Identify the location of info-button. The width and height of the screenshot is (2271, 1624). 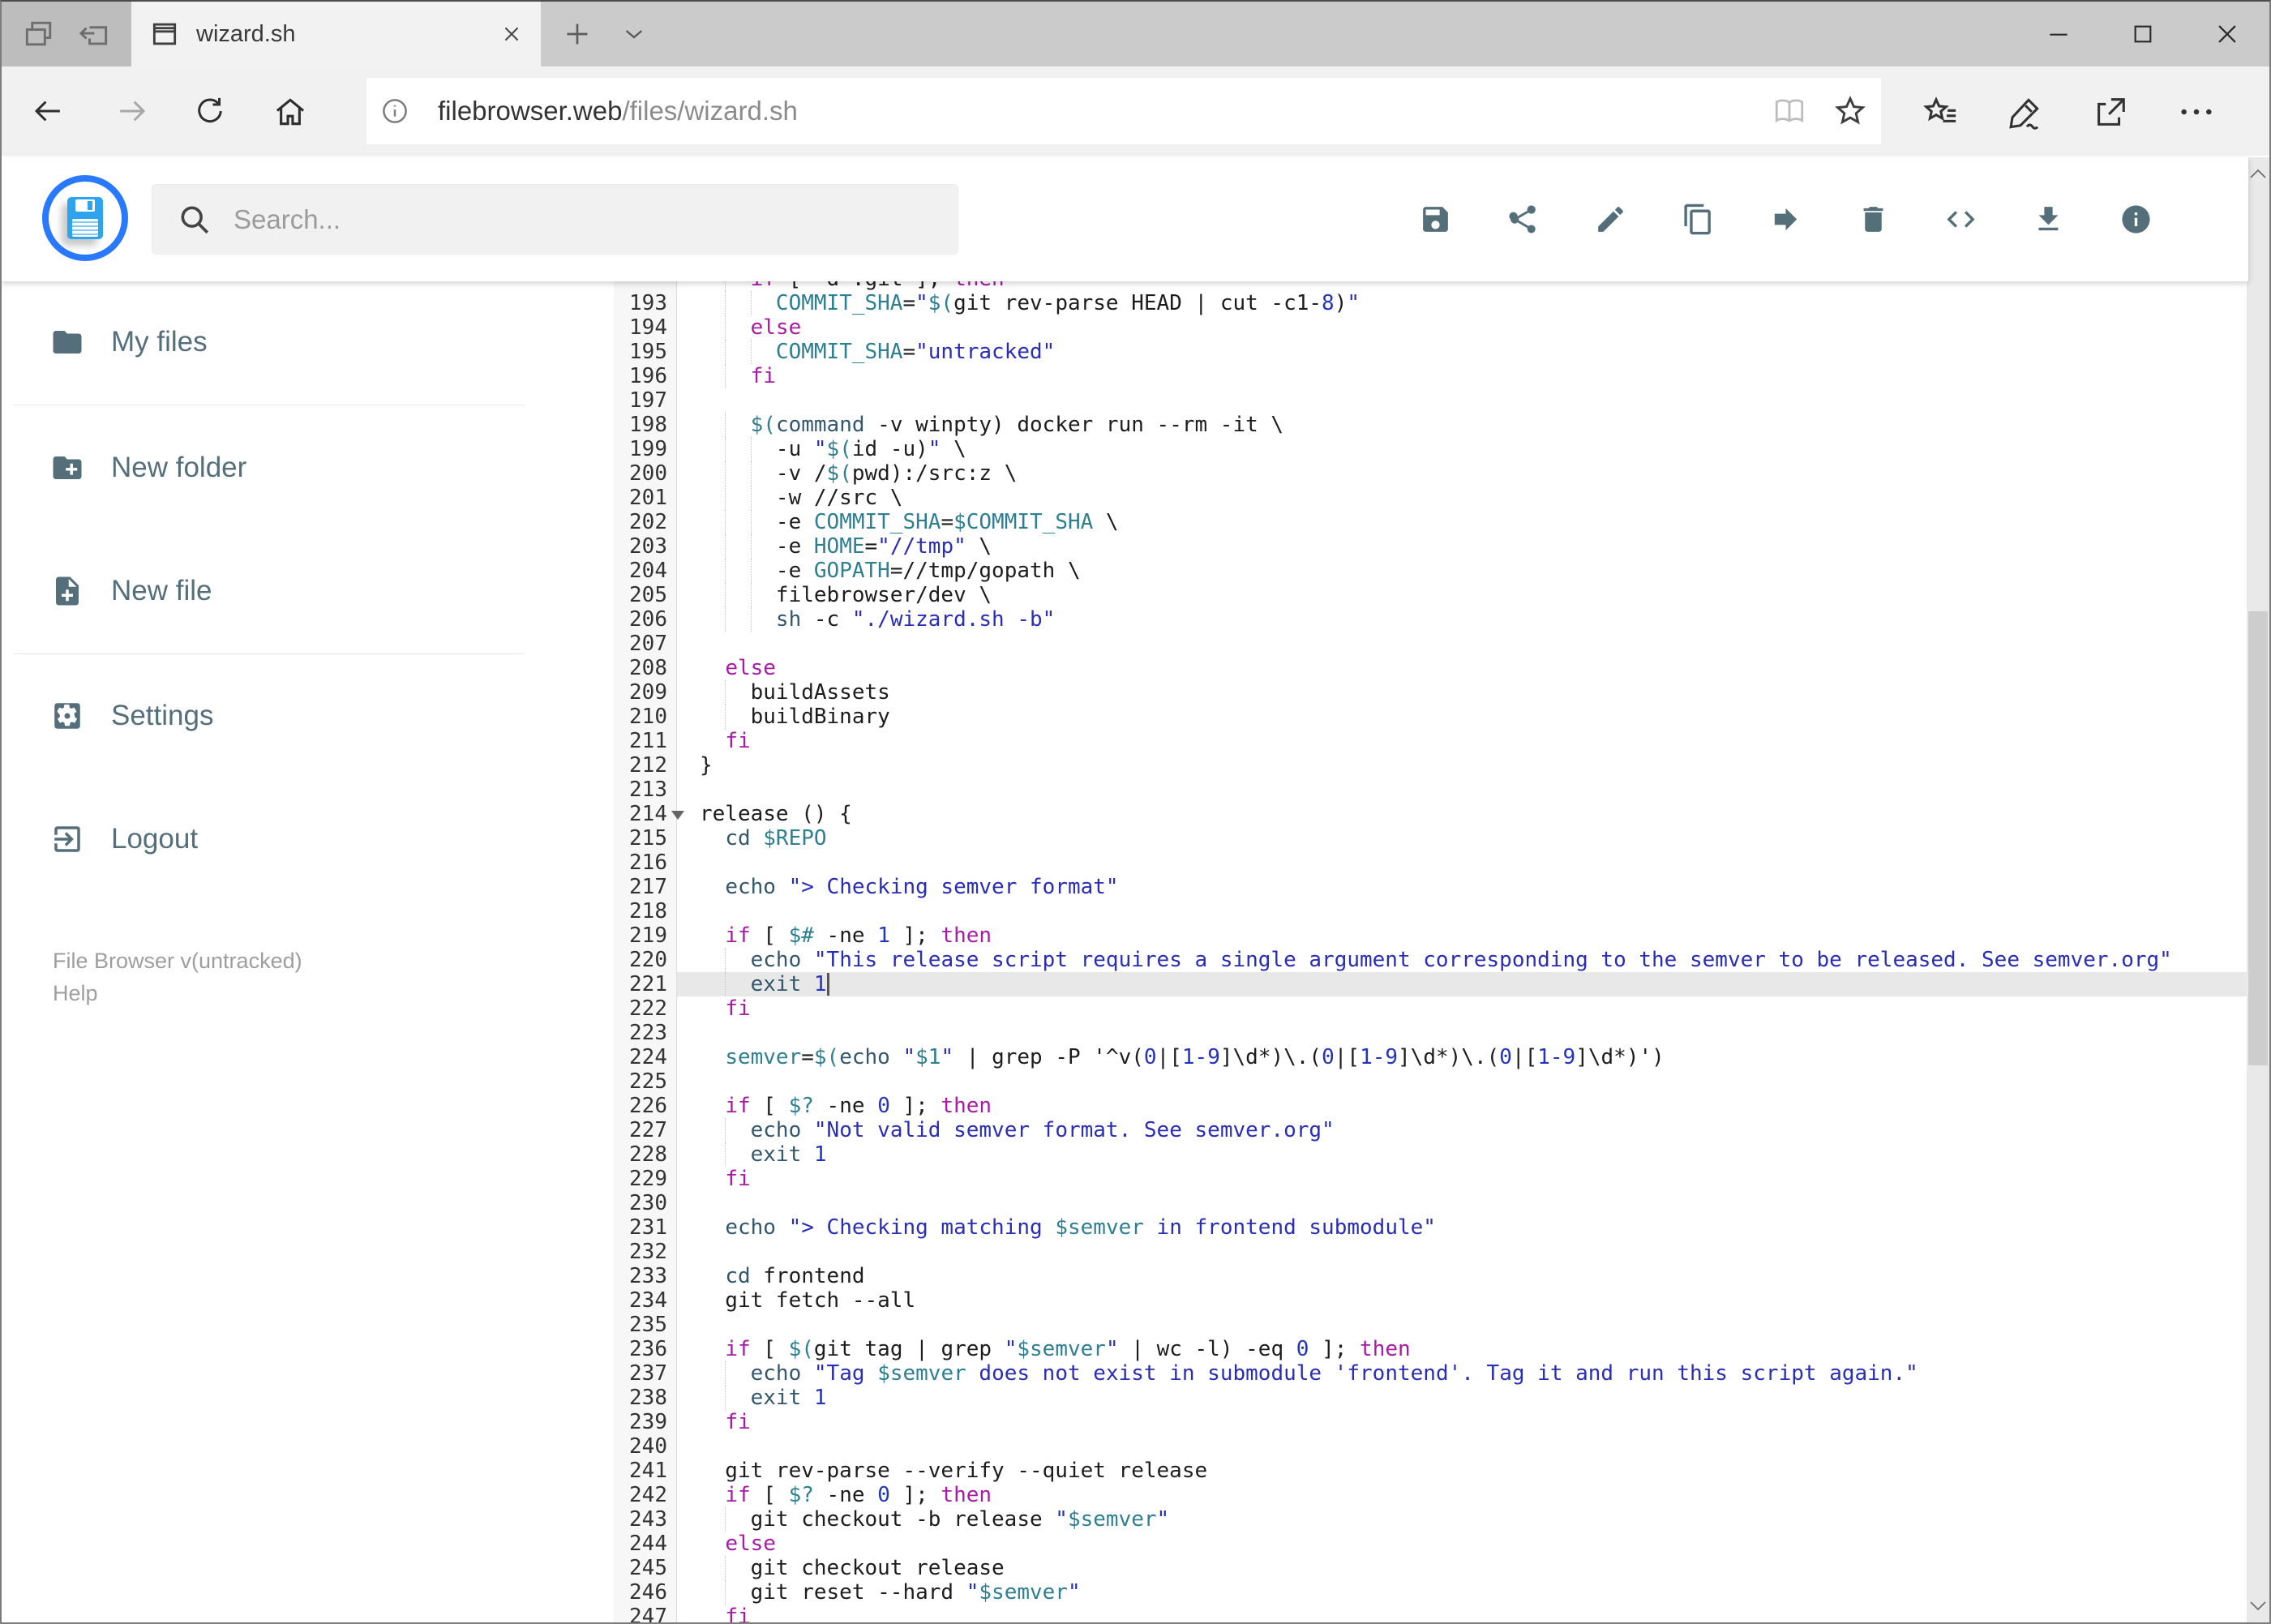
(2136, 220).